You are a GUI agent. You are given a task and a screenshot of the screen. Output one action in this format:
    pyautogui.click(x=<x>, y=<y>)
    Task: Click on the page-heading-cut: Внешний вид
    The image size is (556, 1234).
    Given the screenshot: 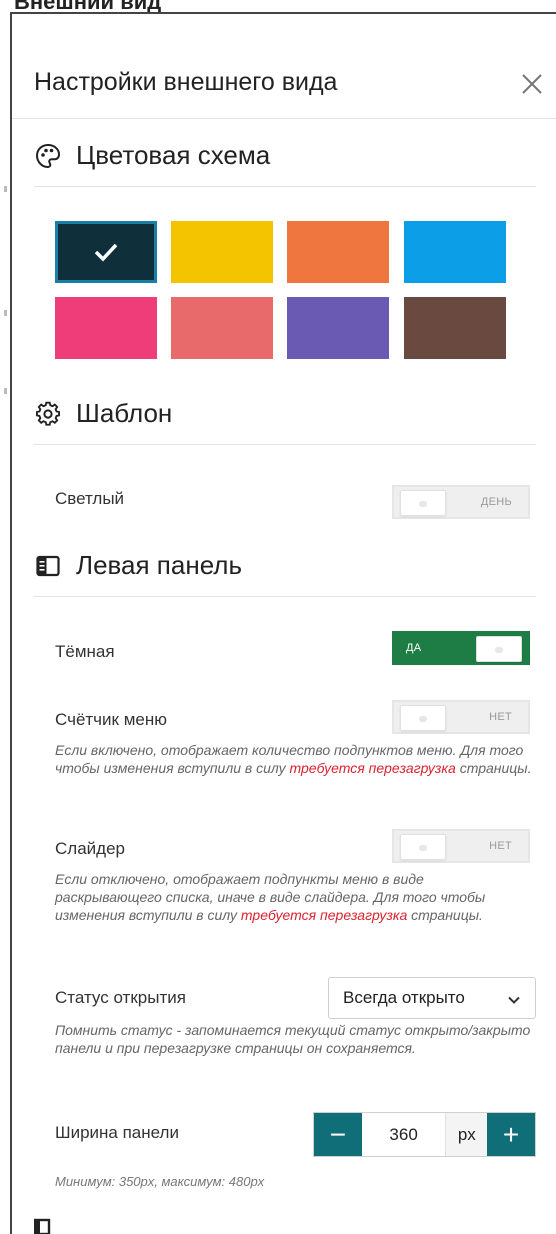 What is the action you would take?
    pyautogui.click(x=278, y=6)
    